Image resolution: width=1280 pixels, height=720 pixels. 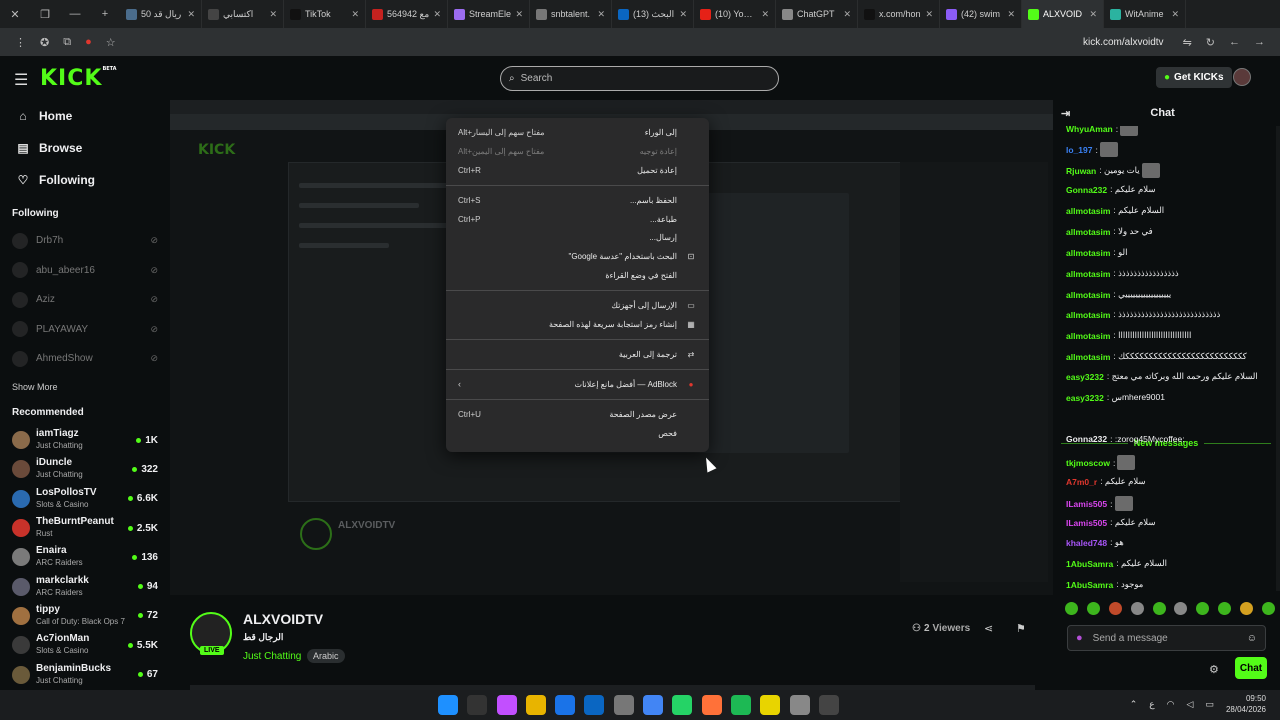 What do you see at coordinates (85, 241) in the screenshot?
I see `following-channel: Drb7h ⊘` at bounding box center [85, 241].